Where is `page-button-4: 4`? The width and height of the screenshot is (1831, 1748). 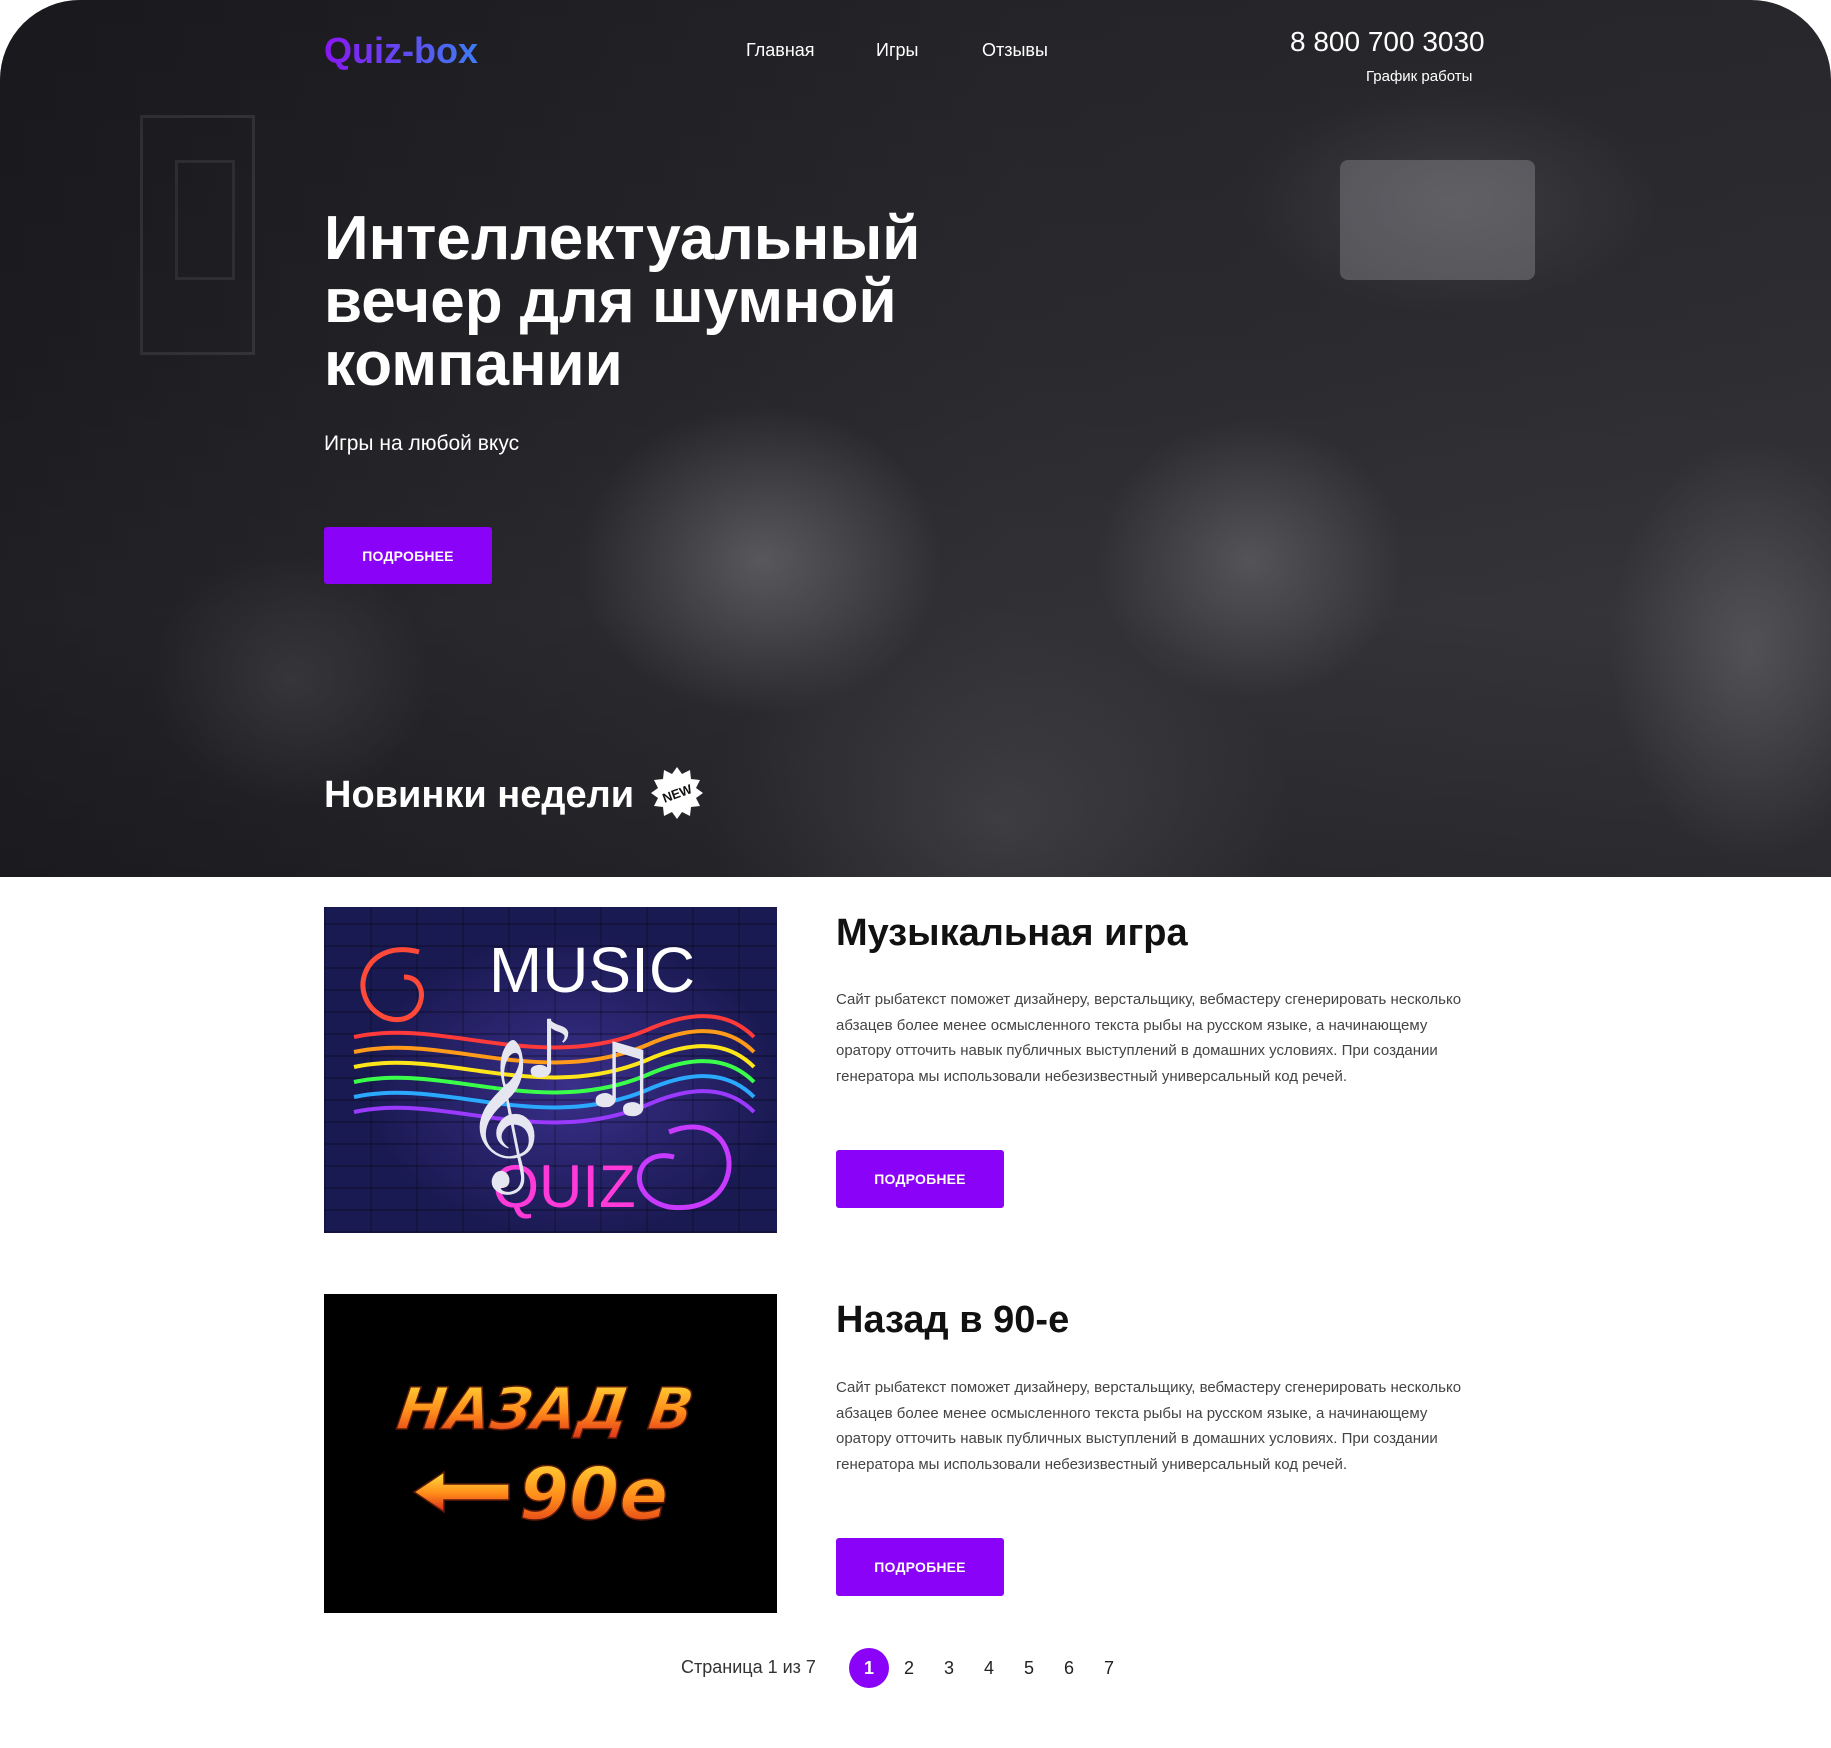 page-button-4: 4 is located at coordinates (989, 1668).